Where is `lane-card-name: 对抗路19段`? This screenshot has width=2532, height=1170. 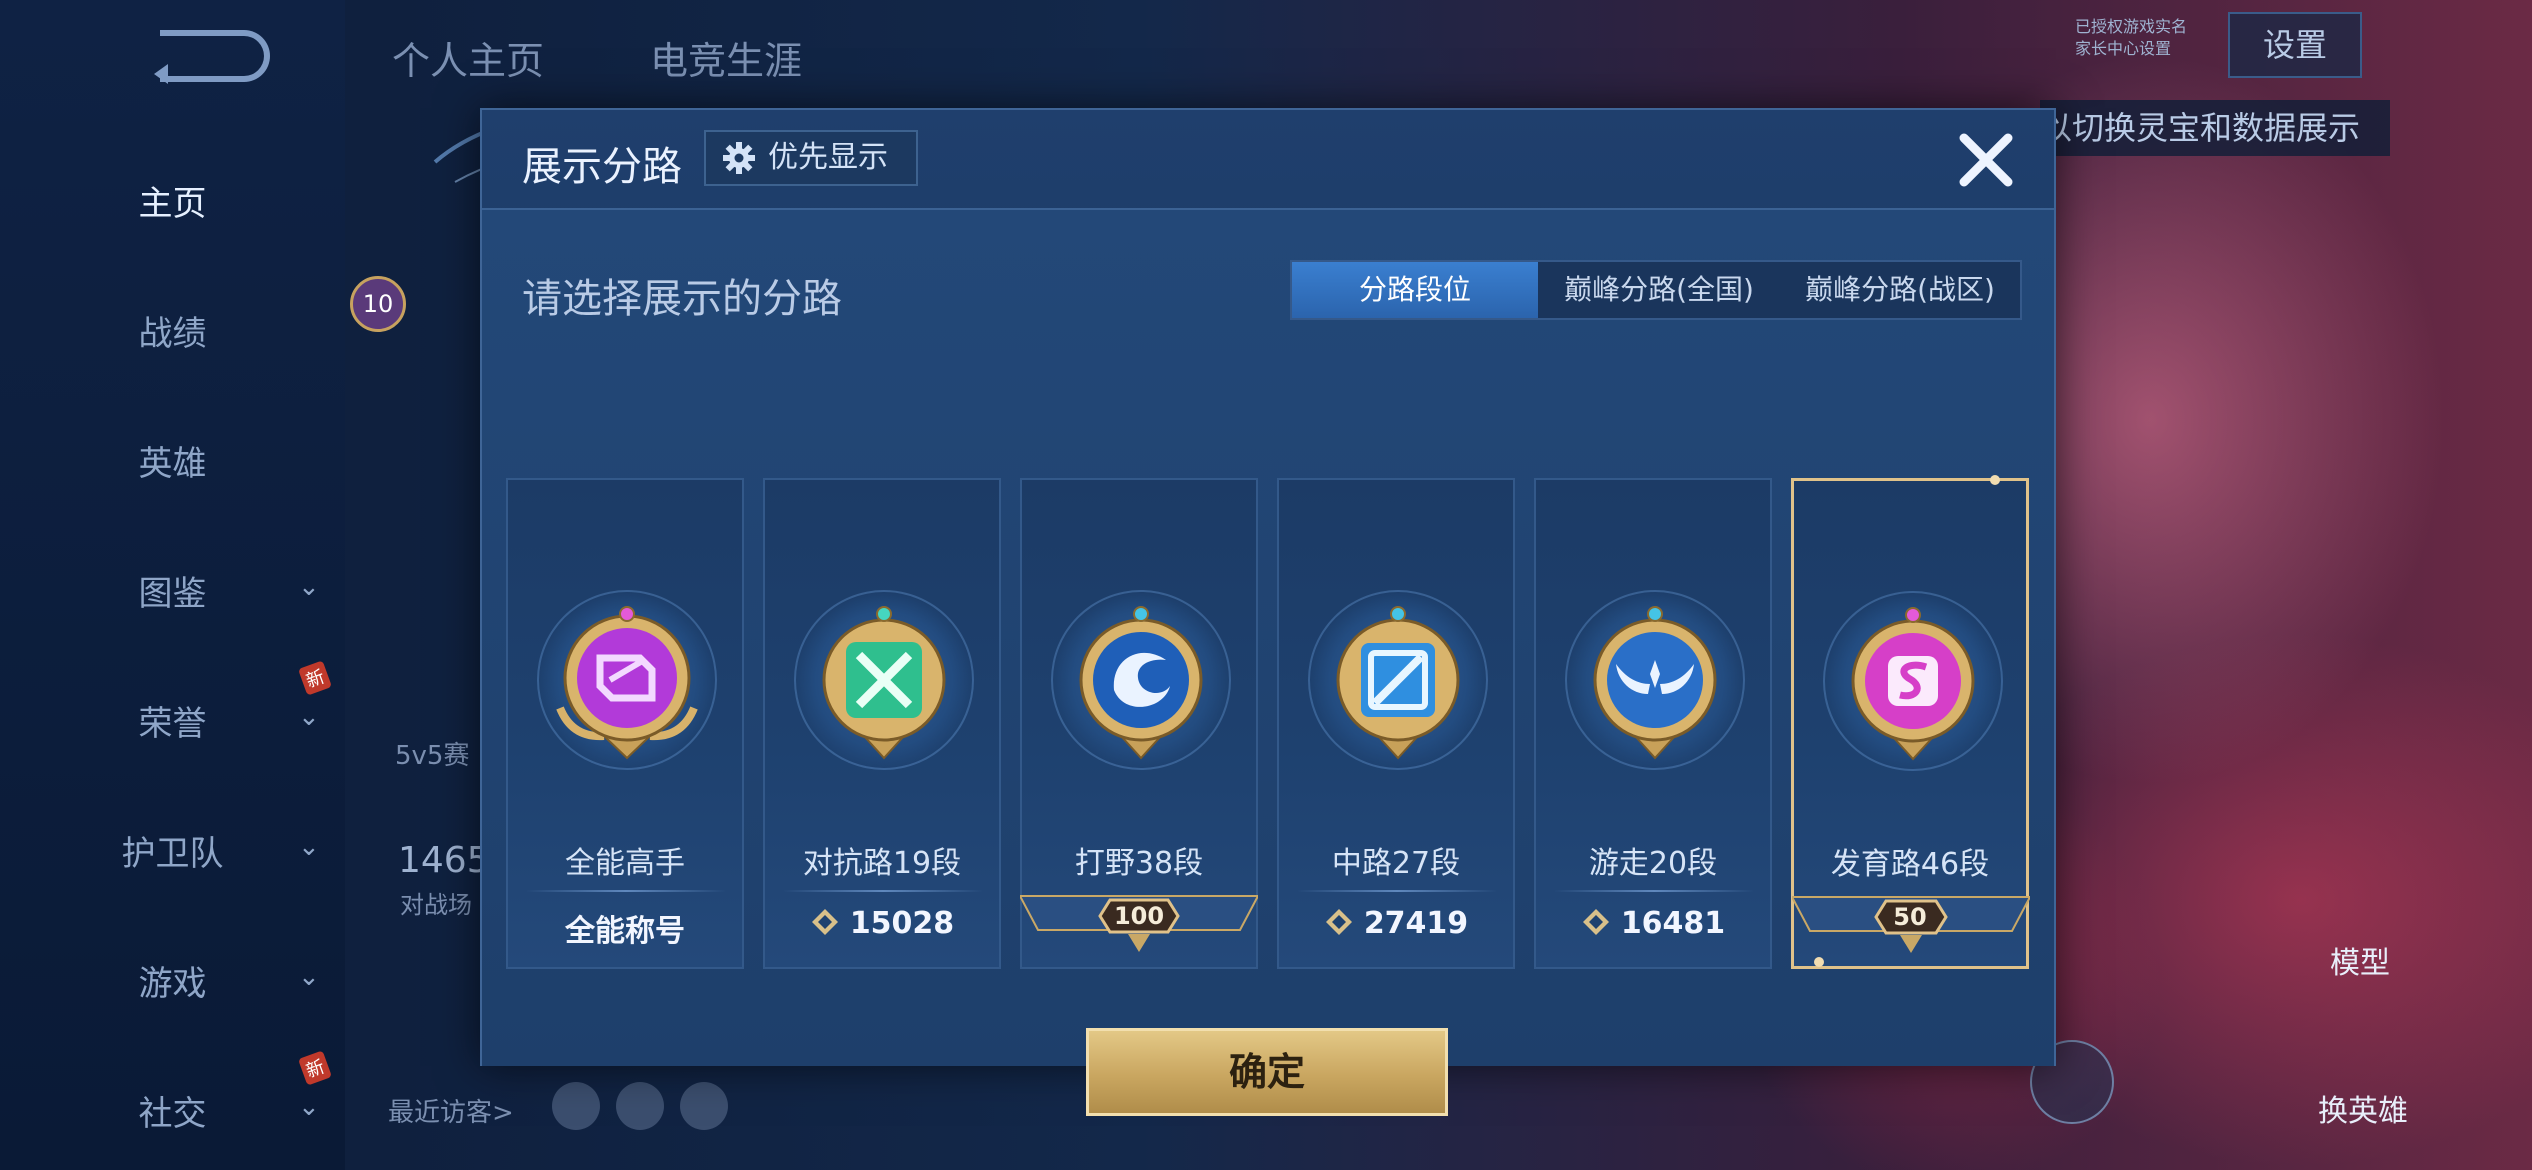 lane-card-name: 对抗路19段 is located at coordinates (882, 863).